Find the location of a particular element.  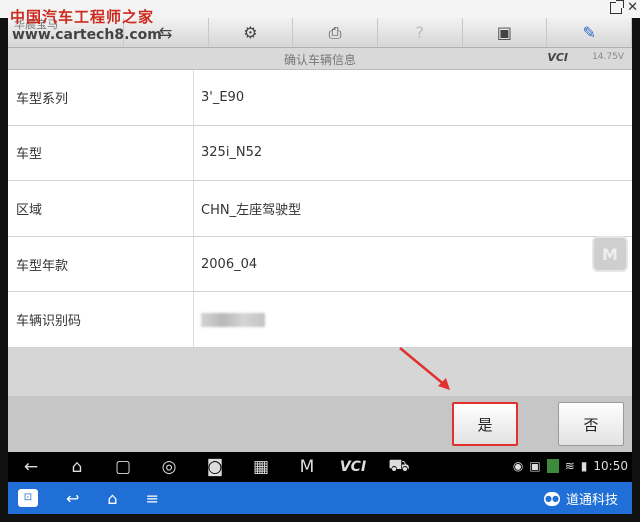

android-navigation-bar: ← ⌂ ▢ ◎ ◙ ▦ M VCI ⛟ ◉ ▣ ≋ ▮ 10:50 is located at coordinates (320, 467).